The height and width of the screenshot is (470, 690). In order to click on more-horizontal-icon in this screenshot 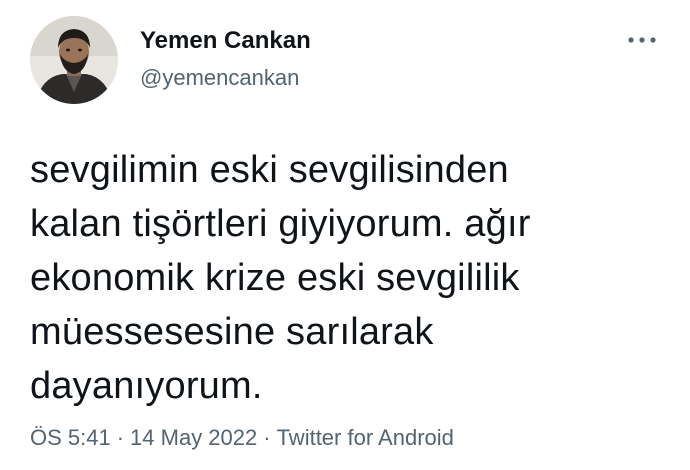, I will do `click(642, 40)`.